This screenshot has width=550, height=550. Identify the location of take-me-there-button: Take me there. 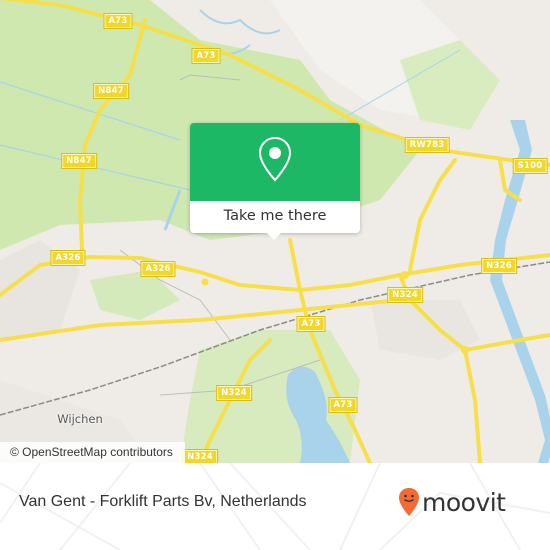
(275, 217).